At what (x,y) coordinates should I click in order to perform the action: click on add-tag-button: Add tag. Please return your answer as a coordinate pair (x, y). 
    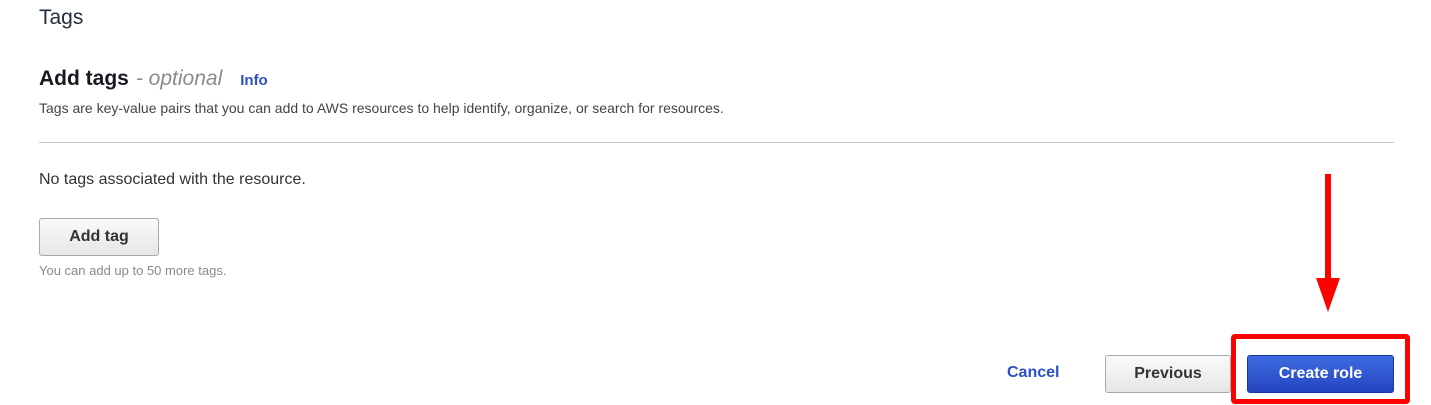
    Looking at the image, I should click on (99, 237).